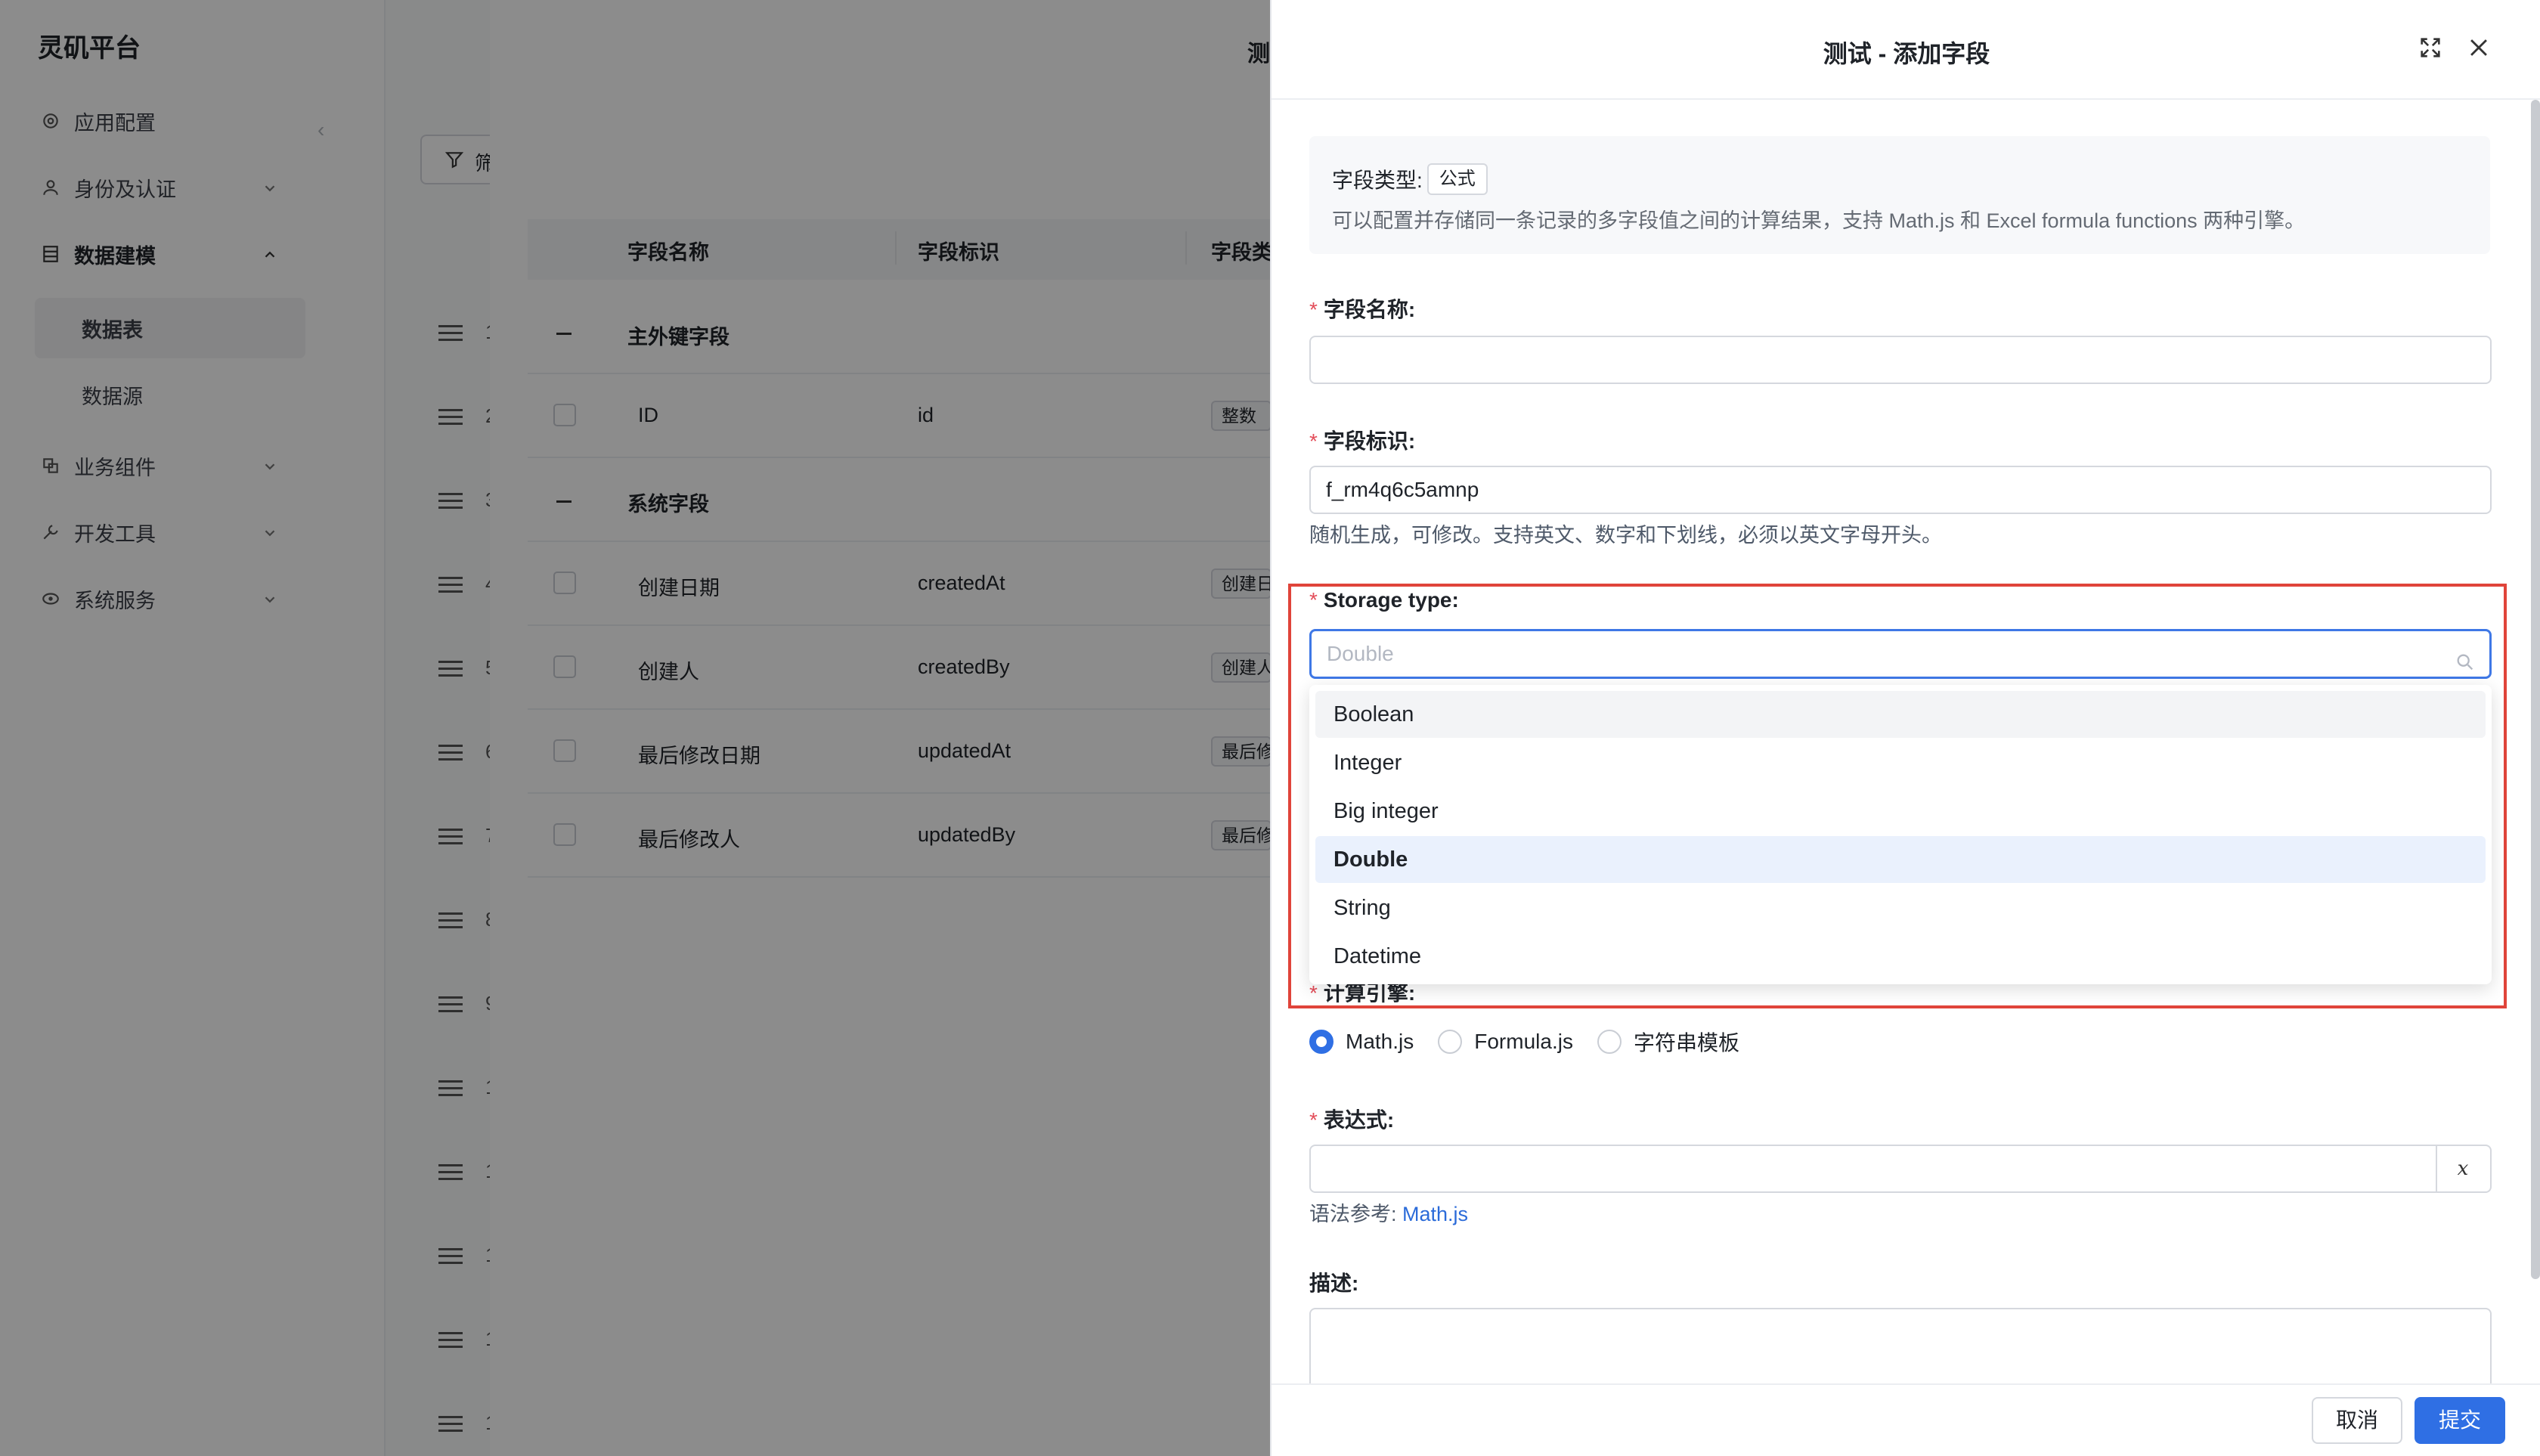  Describe the element at coordinates (1900, 957) in the screenshot. I see `storage-option-datetime: Datetime` at that location.